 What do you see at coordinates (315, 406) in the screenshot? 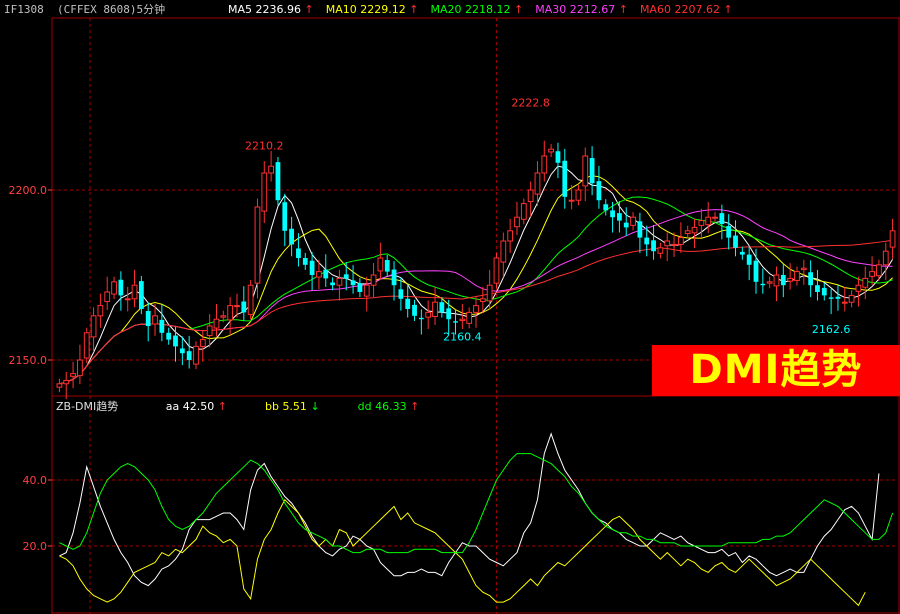
I see `arrow-down-icon: ↓` at bounding box center [315, 406].